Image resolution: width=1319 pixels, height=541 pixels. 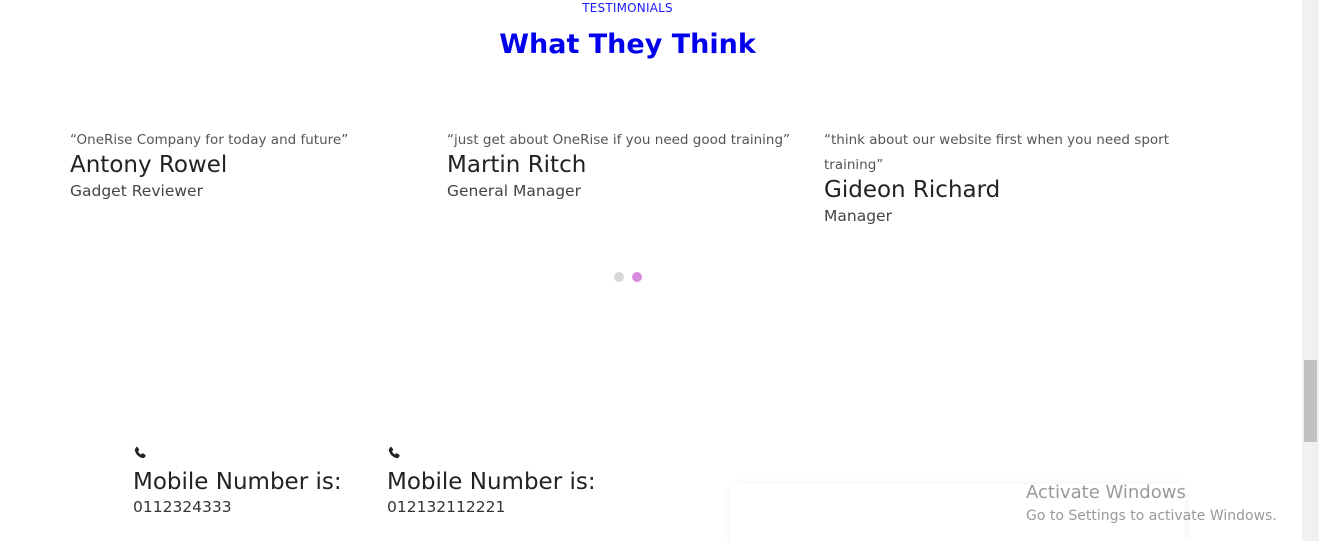 What do you see at coordinates (637, 277) in the screenshot?
I see `carousel-dot-2-active` at bounding box center [637, 277].